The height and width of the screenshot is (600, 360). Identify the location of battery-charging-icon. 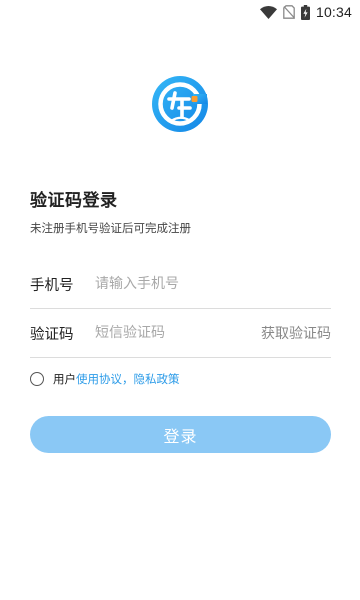
(305, 12).